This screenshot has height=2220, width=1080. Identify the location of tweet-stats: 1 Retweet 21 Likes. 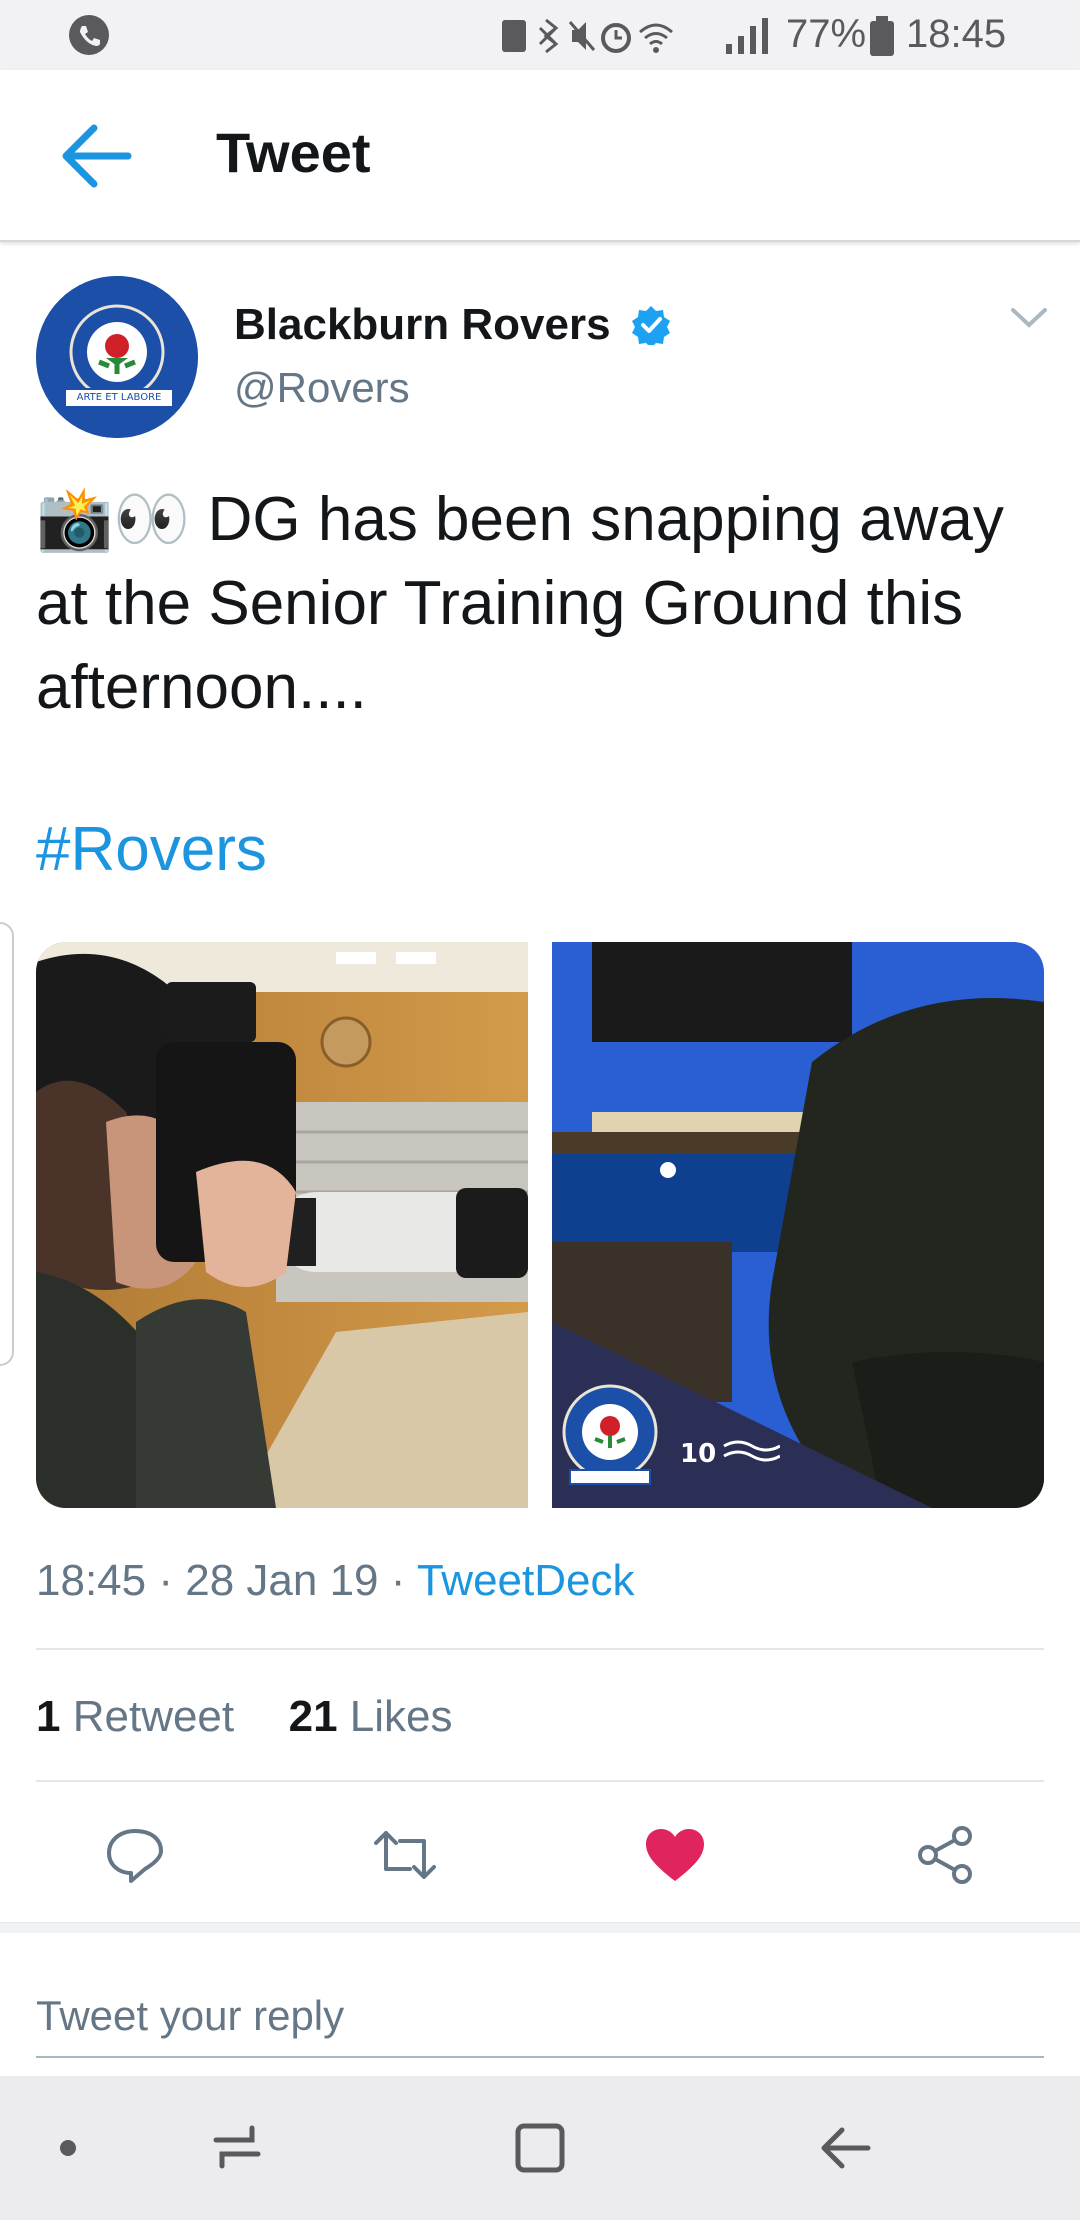
(244, 1717).